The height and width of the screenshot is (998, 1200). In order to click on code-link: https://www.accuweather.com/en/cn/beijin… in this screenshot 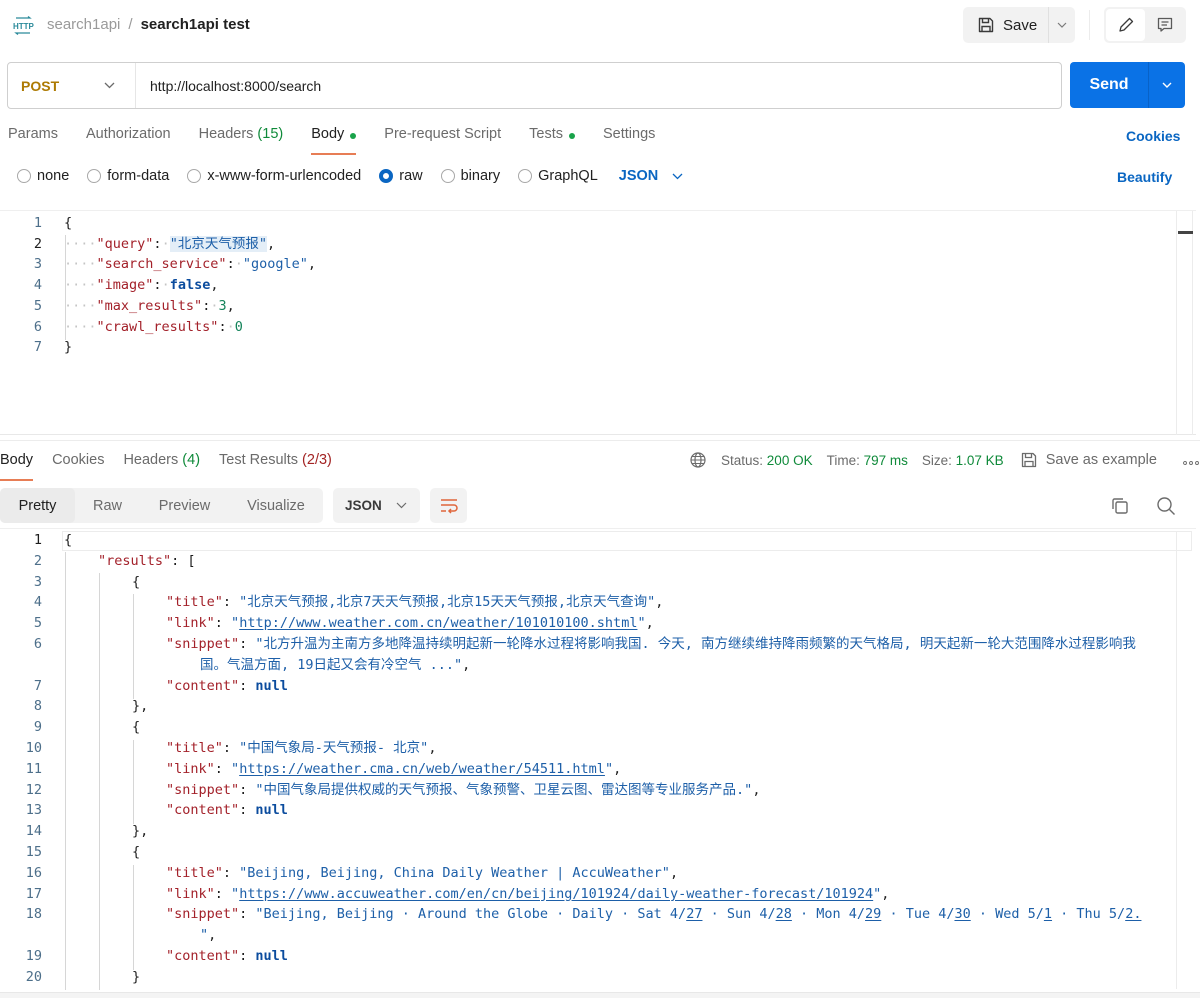, I will do `click(556, 894)`.